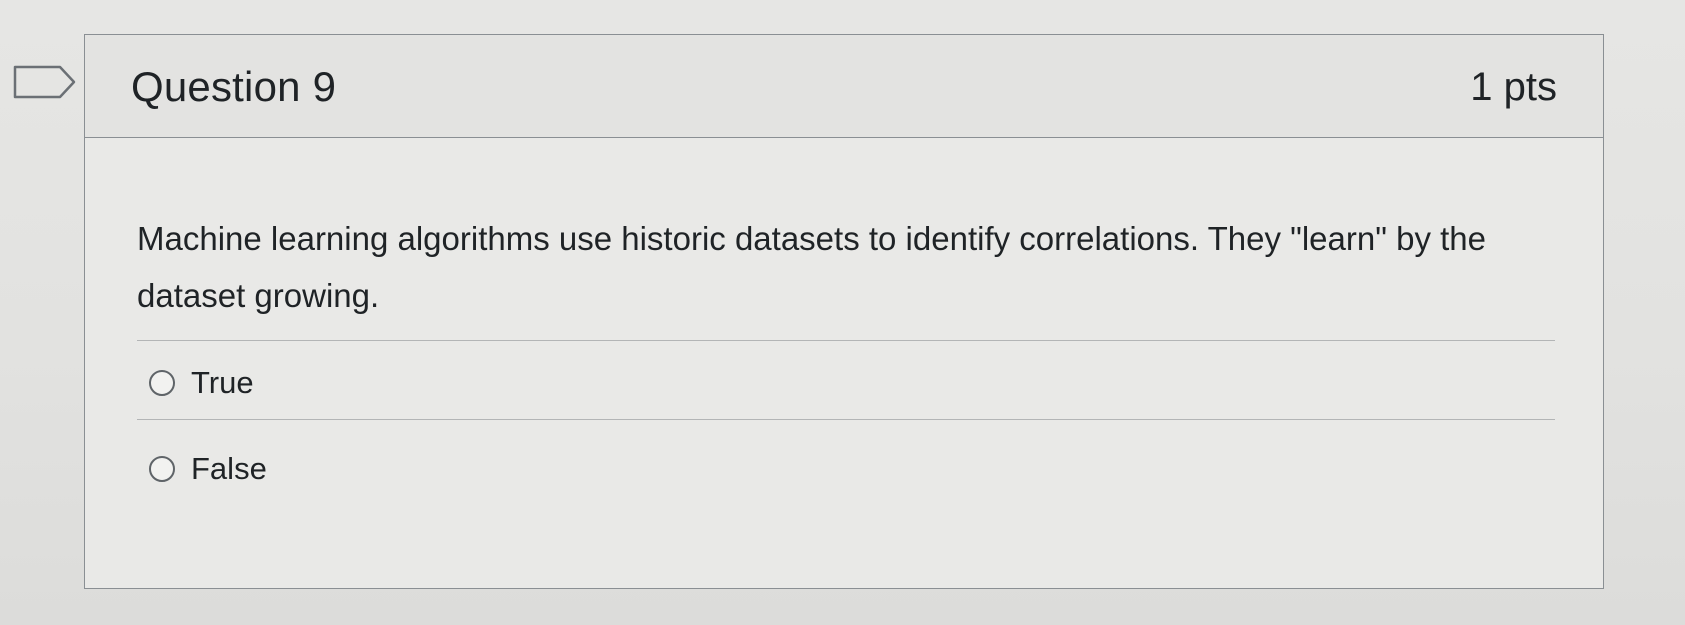 This screenshot has width=1685, height=625. Describe the element at coordinates (234, 86) in the screenshot. I see `question-title: Question 9` at that location.